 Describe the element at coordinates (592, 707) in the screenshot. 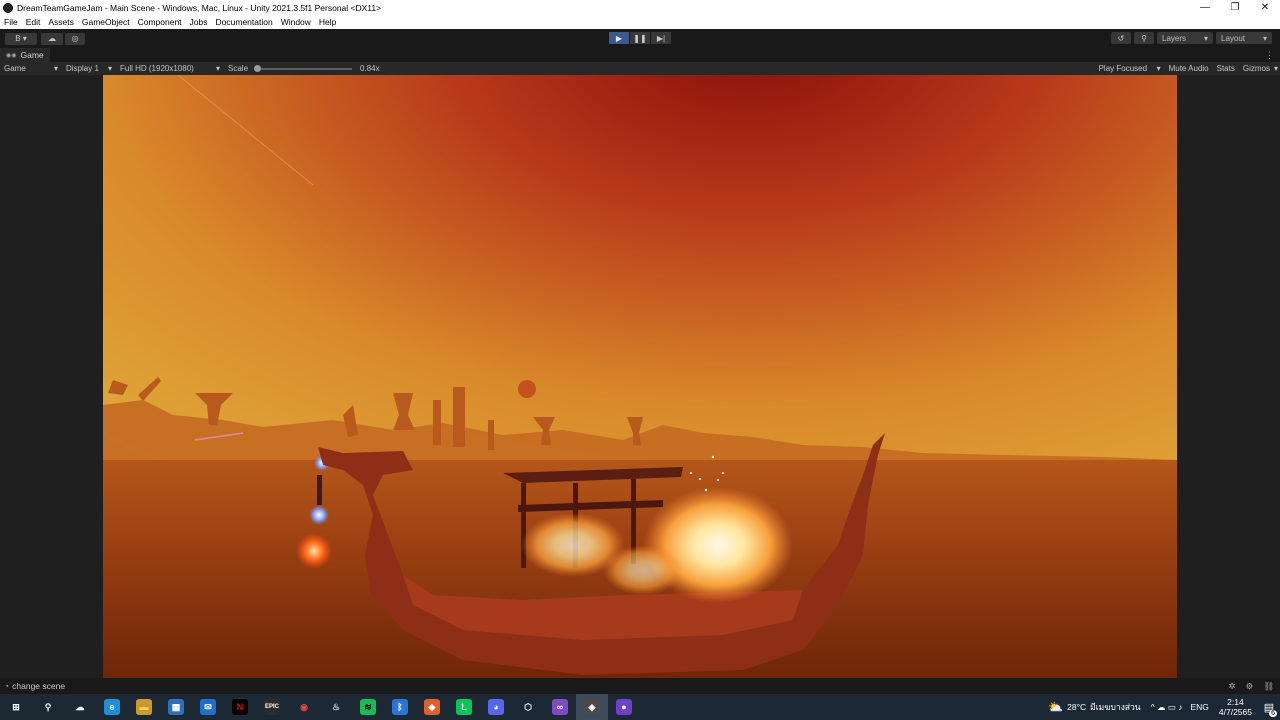

I see `taskbar-app: ◈` at that location.